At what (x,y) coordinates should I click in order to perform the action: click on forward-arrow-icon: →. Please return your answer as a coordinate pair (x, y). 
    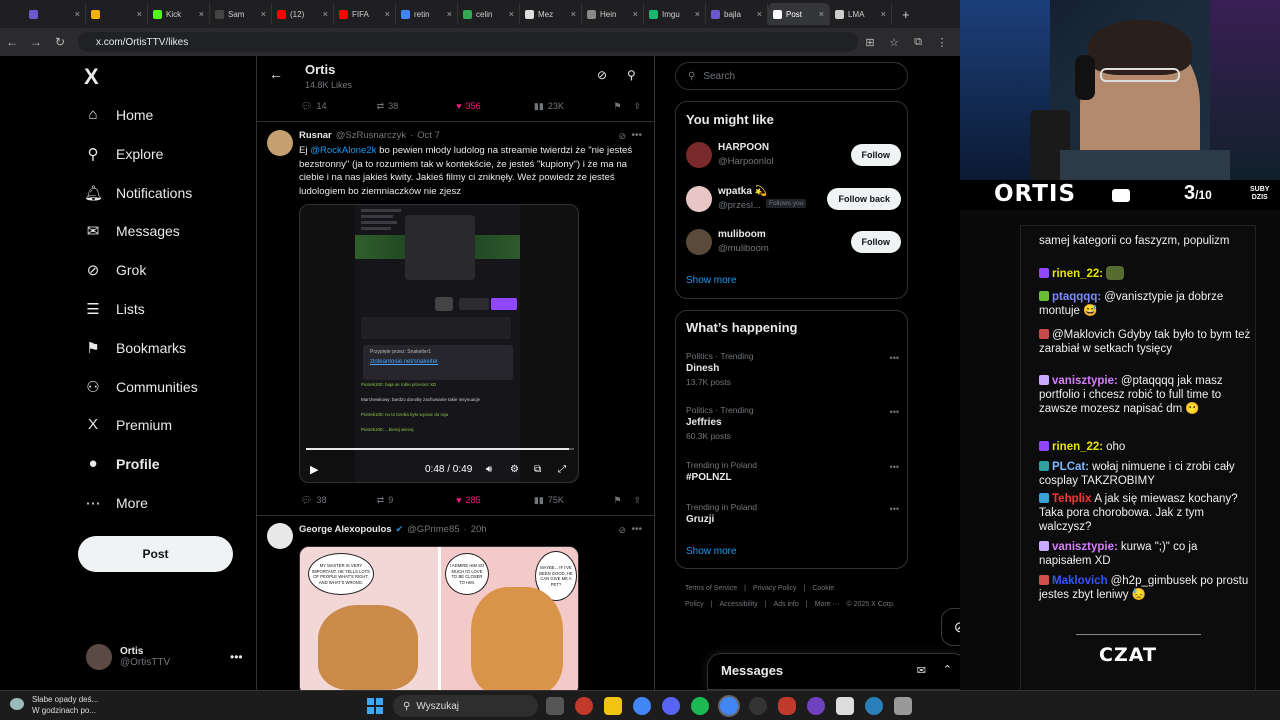
    Looking at the image, I should click on (36, 42).